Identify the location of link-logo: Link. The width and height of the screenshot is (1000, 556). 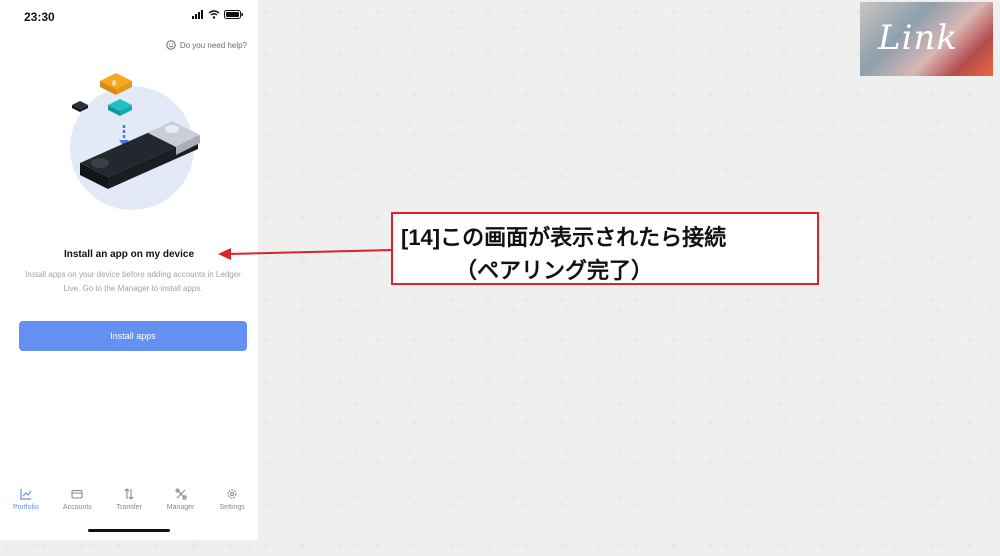
(926, 39).